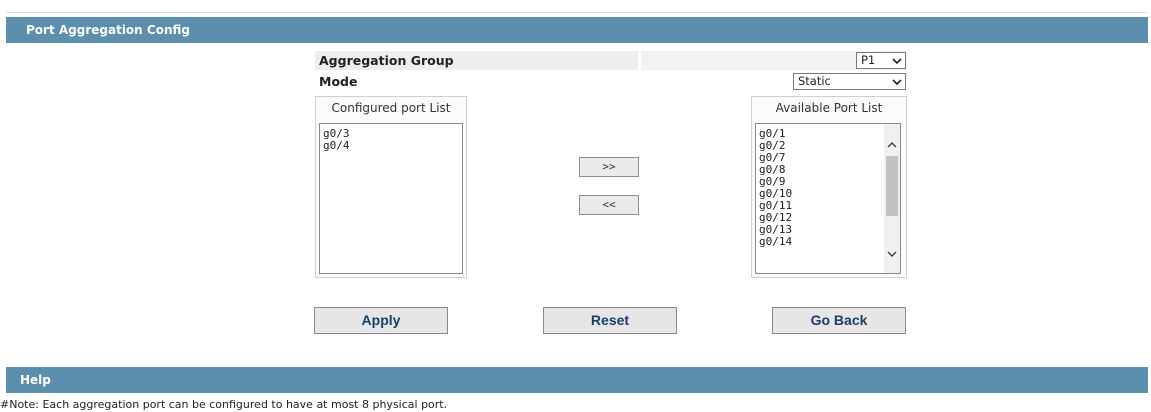  I want to click on aggregation-group-value: P1, so click(868, 60).